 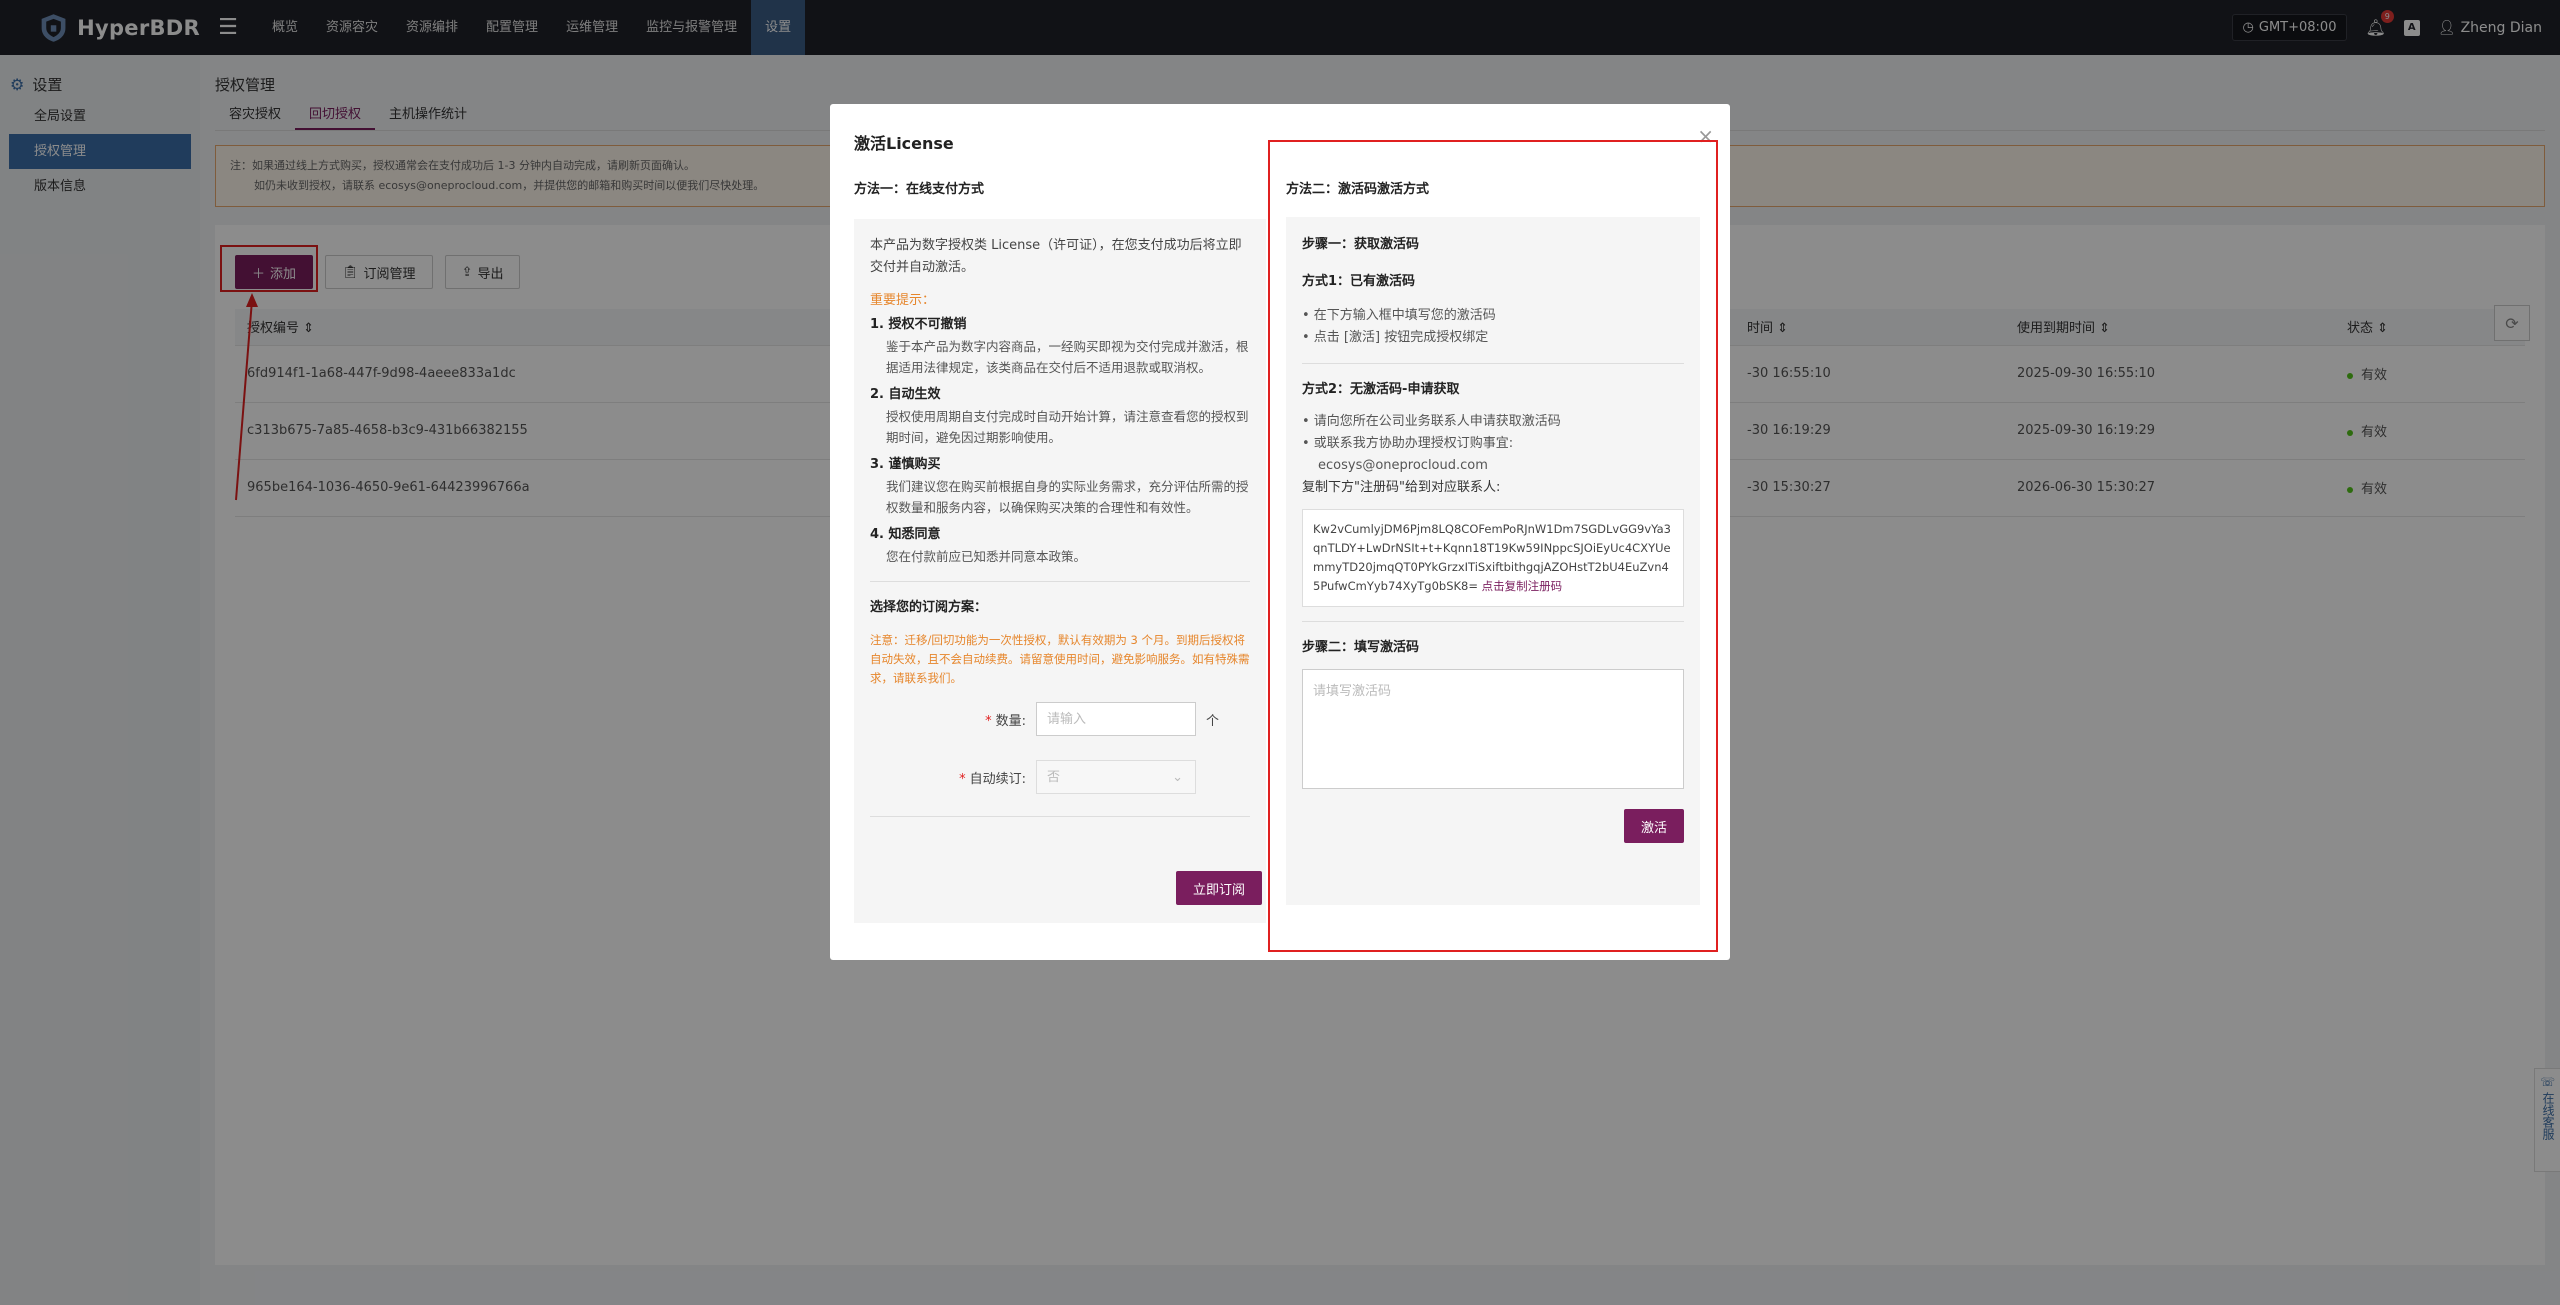 What do you see at coordinates (1116, 719) in the screenshot?
I see `quantity-input: 请输入` at bounding box center [1116, 719].